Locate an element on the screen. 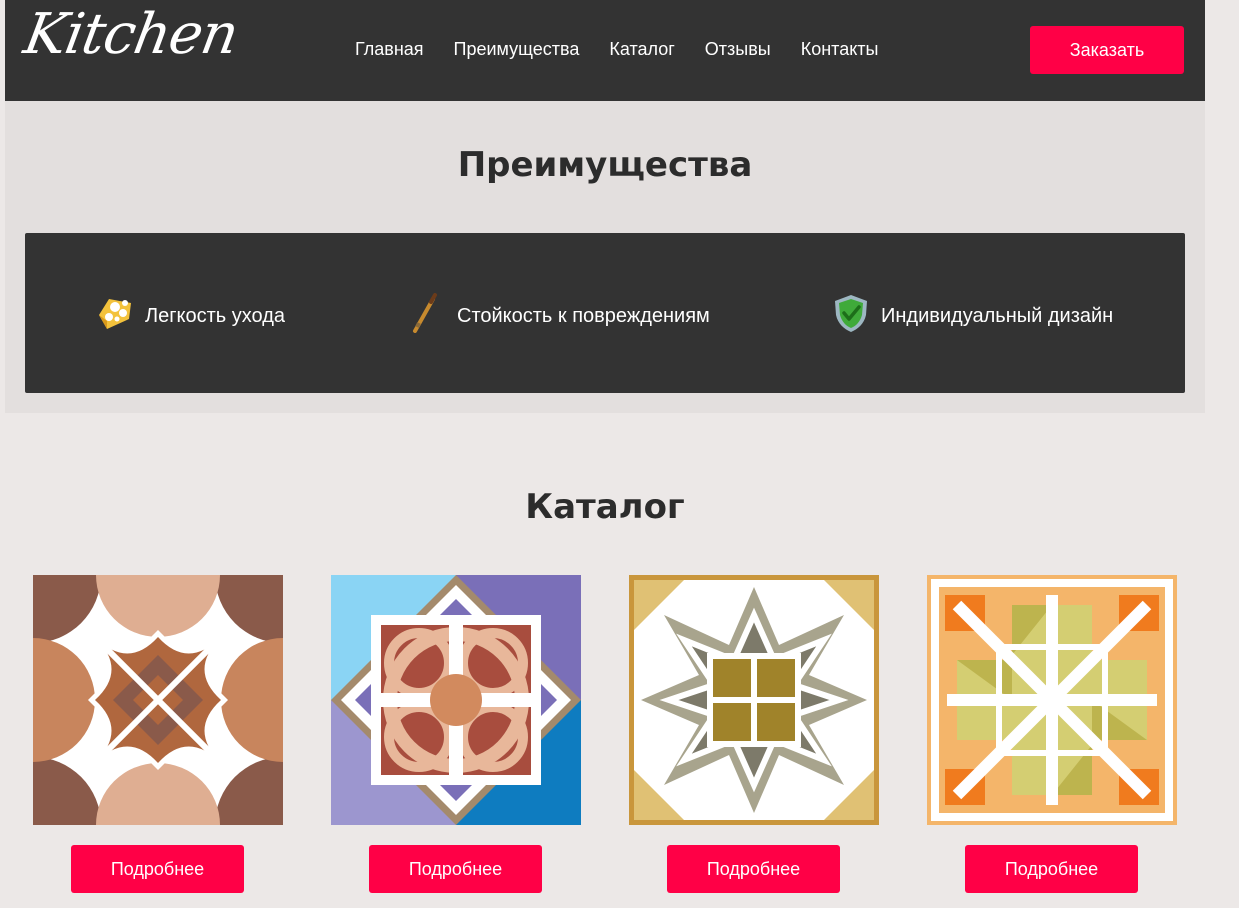 The width and height of the screenshot is (1239, 908). advantages-title: Преимущества is located at coordinates (605, 165).